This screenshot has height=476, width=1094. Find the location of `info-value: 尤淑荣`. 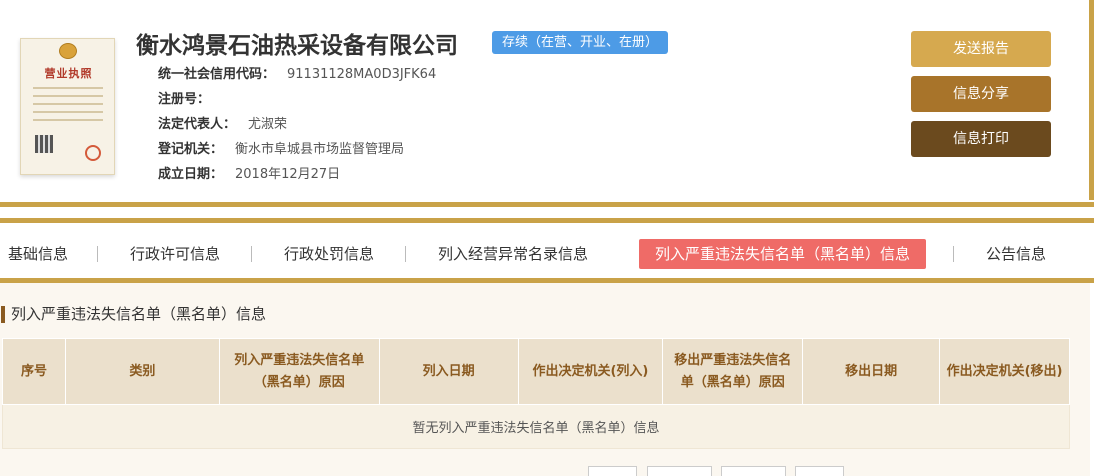

info-value: 尤淑荣 is located at coordinates (268, 124).